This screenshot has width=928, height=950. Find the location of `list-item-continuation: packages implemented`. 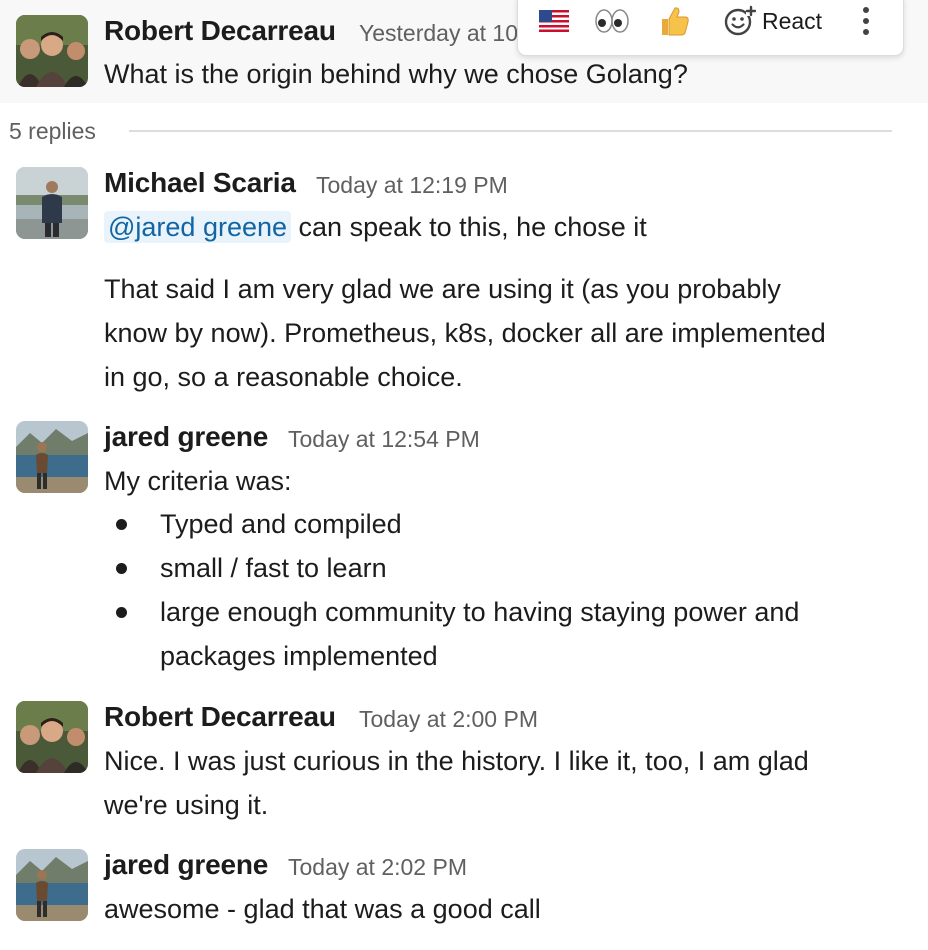

list-item-continuation: packages implemented is located at coordinates (299, 656).